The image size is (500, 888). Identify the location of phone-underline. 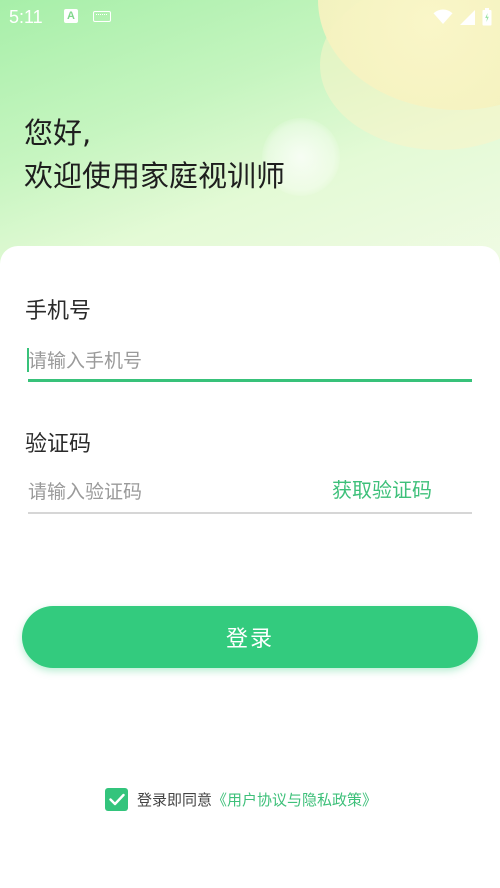
(250, 380).